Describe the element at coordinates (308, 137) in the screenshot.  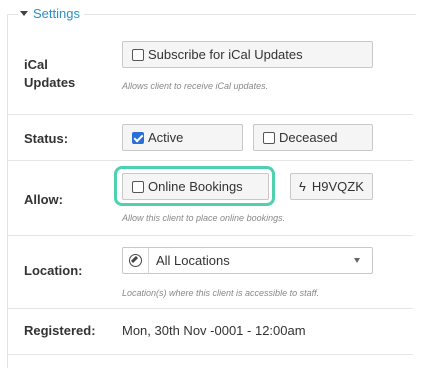
I see `deceased-label: Deceased` at that location.